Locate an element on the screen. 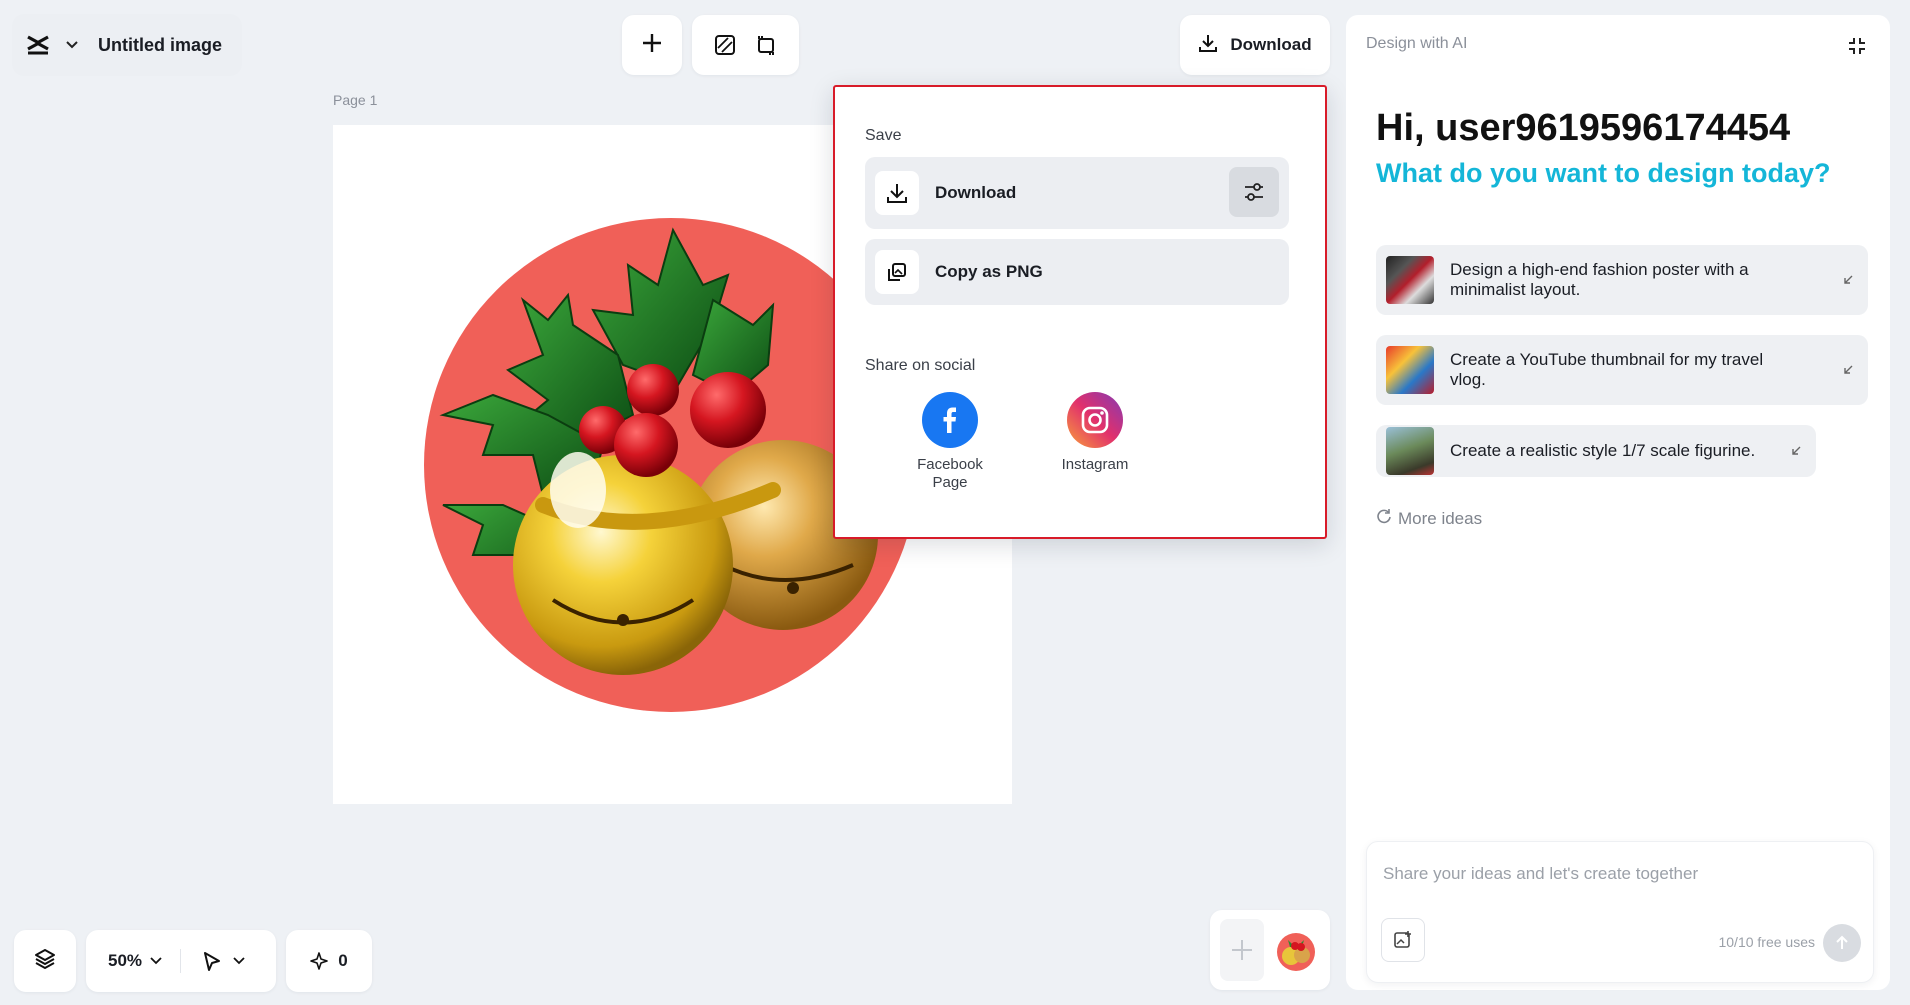  image-add-icon is located at coordinates (1402, 939).